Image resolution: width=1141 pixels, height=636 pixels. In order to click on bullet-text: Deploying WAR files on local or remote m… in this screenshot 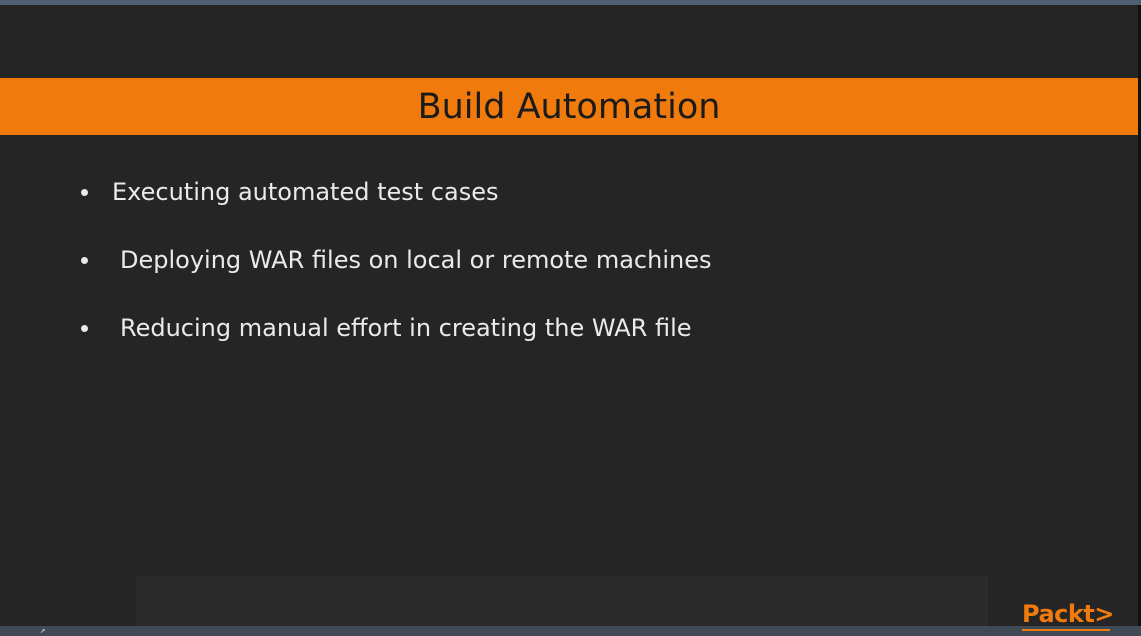, I will do `click(416, 260)`.